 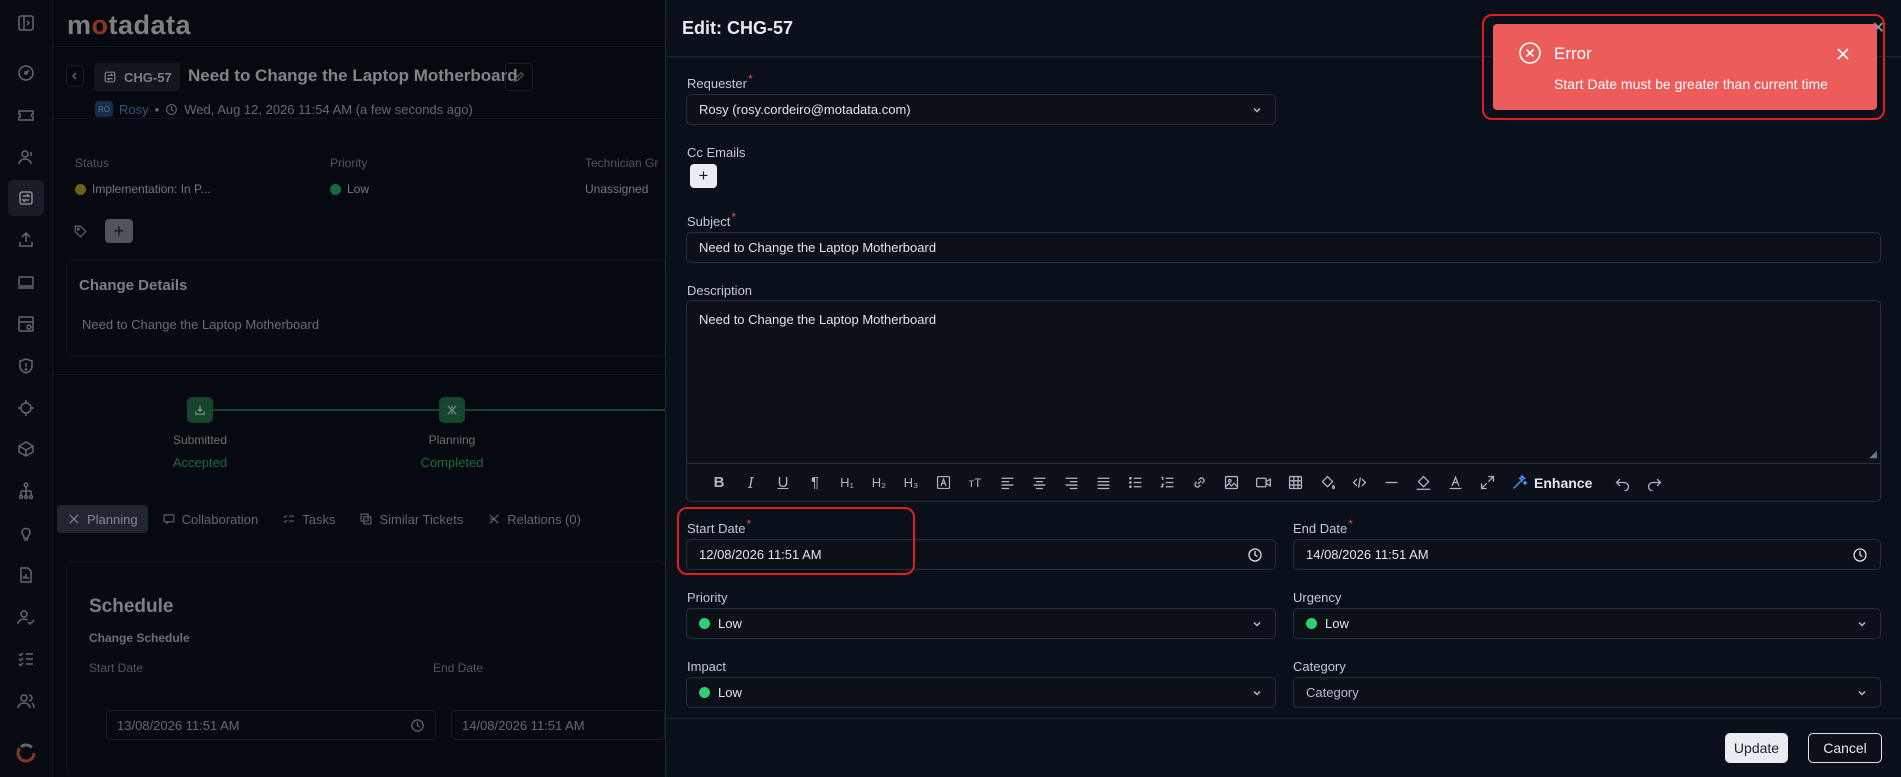 What do you see at coordinates (1359, 483) in the screenshot?
I see `code-icon` at bounding box center [1359, 483].